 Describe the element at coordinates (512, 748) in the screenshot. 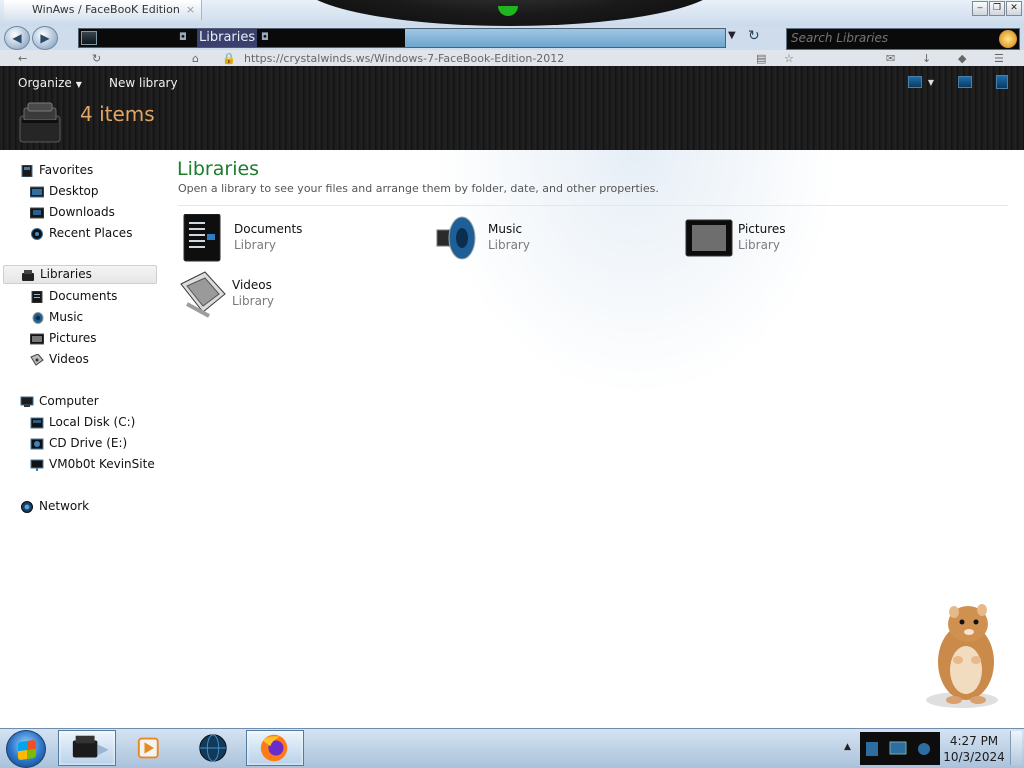

I see `taskbar: ▲ 4:27 PM 10/3/2024` at that location.